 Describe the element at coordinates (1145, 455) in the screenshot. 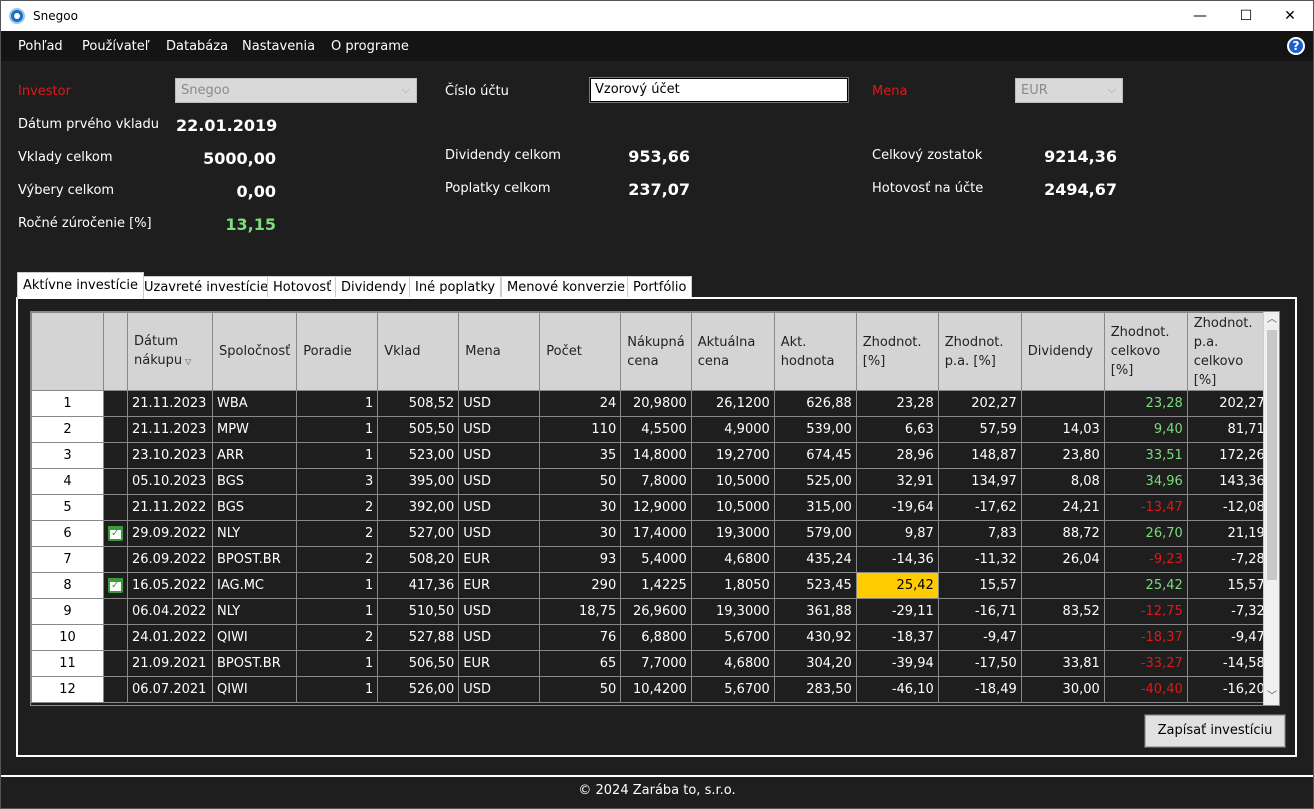

I see `cell-total-gain: 33,51` at that location.